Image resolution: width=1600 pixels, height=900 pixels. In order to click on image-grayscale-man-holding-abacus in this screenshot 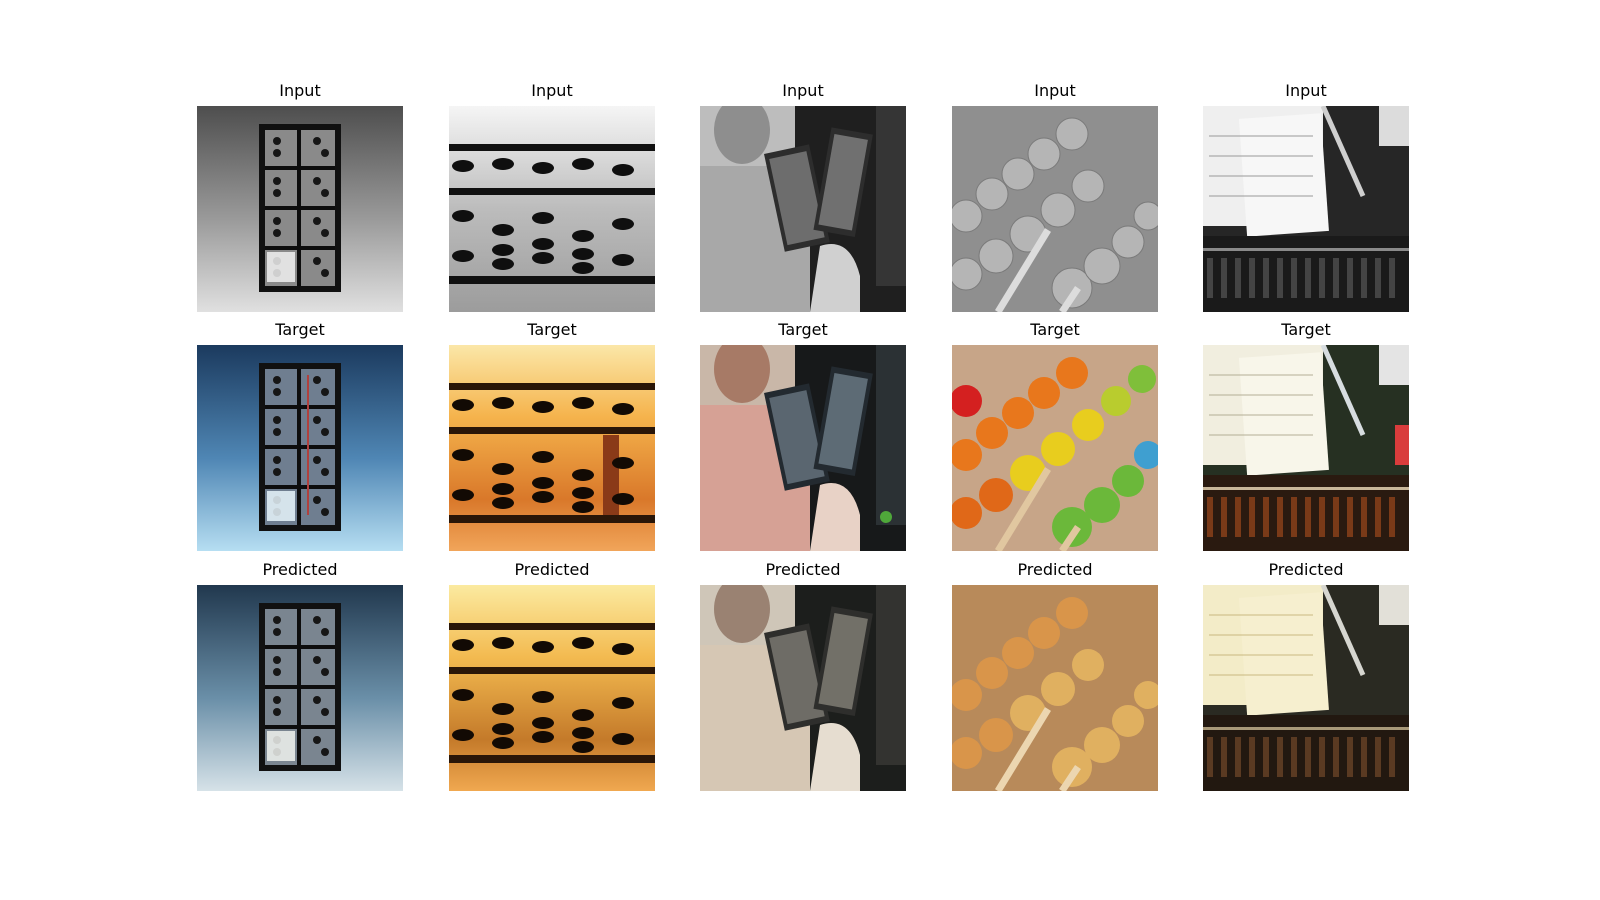, I will do `click(803, 209)`.